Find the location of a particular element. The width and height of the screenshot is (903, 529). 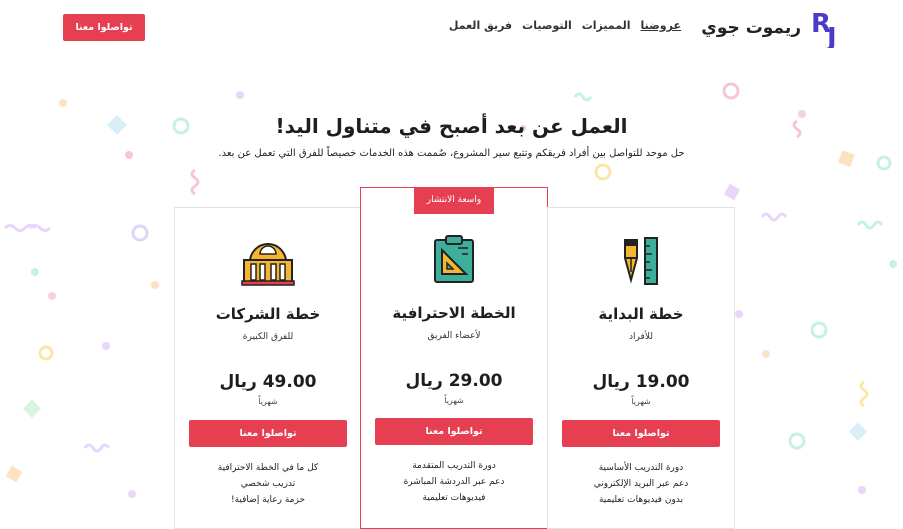

feature-item: دورة التدريب الأساسية is located at coordinates (641, 468).